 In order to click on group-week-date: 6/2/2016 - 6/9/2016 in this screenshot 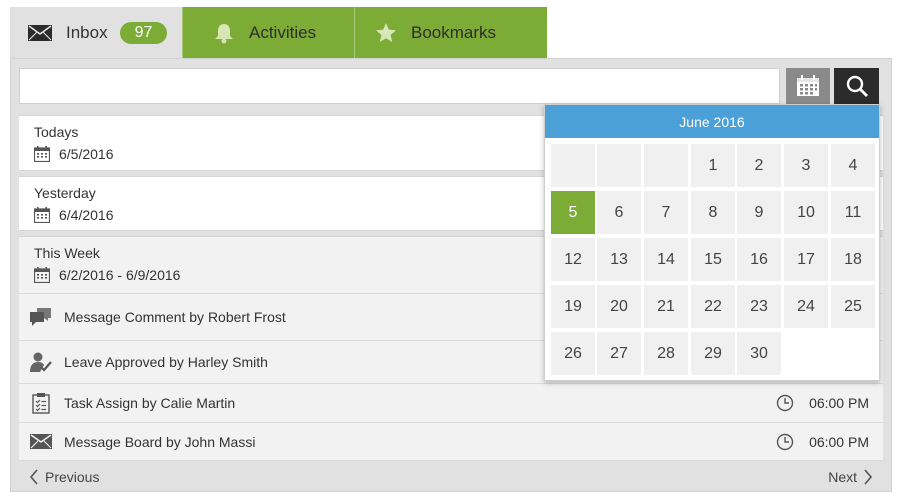, I will do `click(120, 275)`.